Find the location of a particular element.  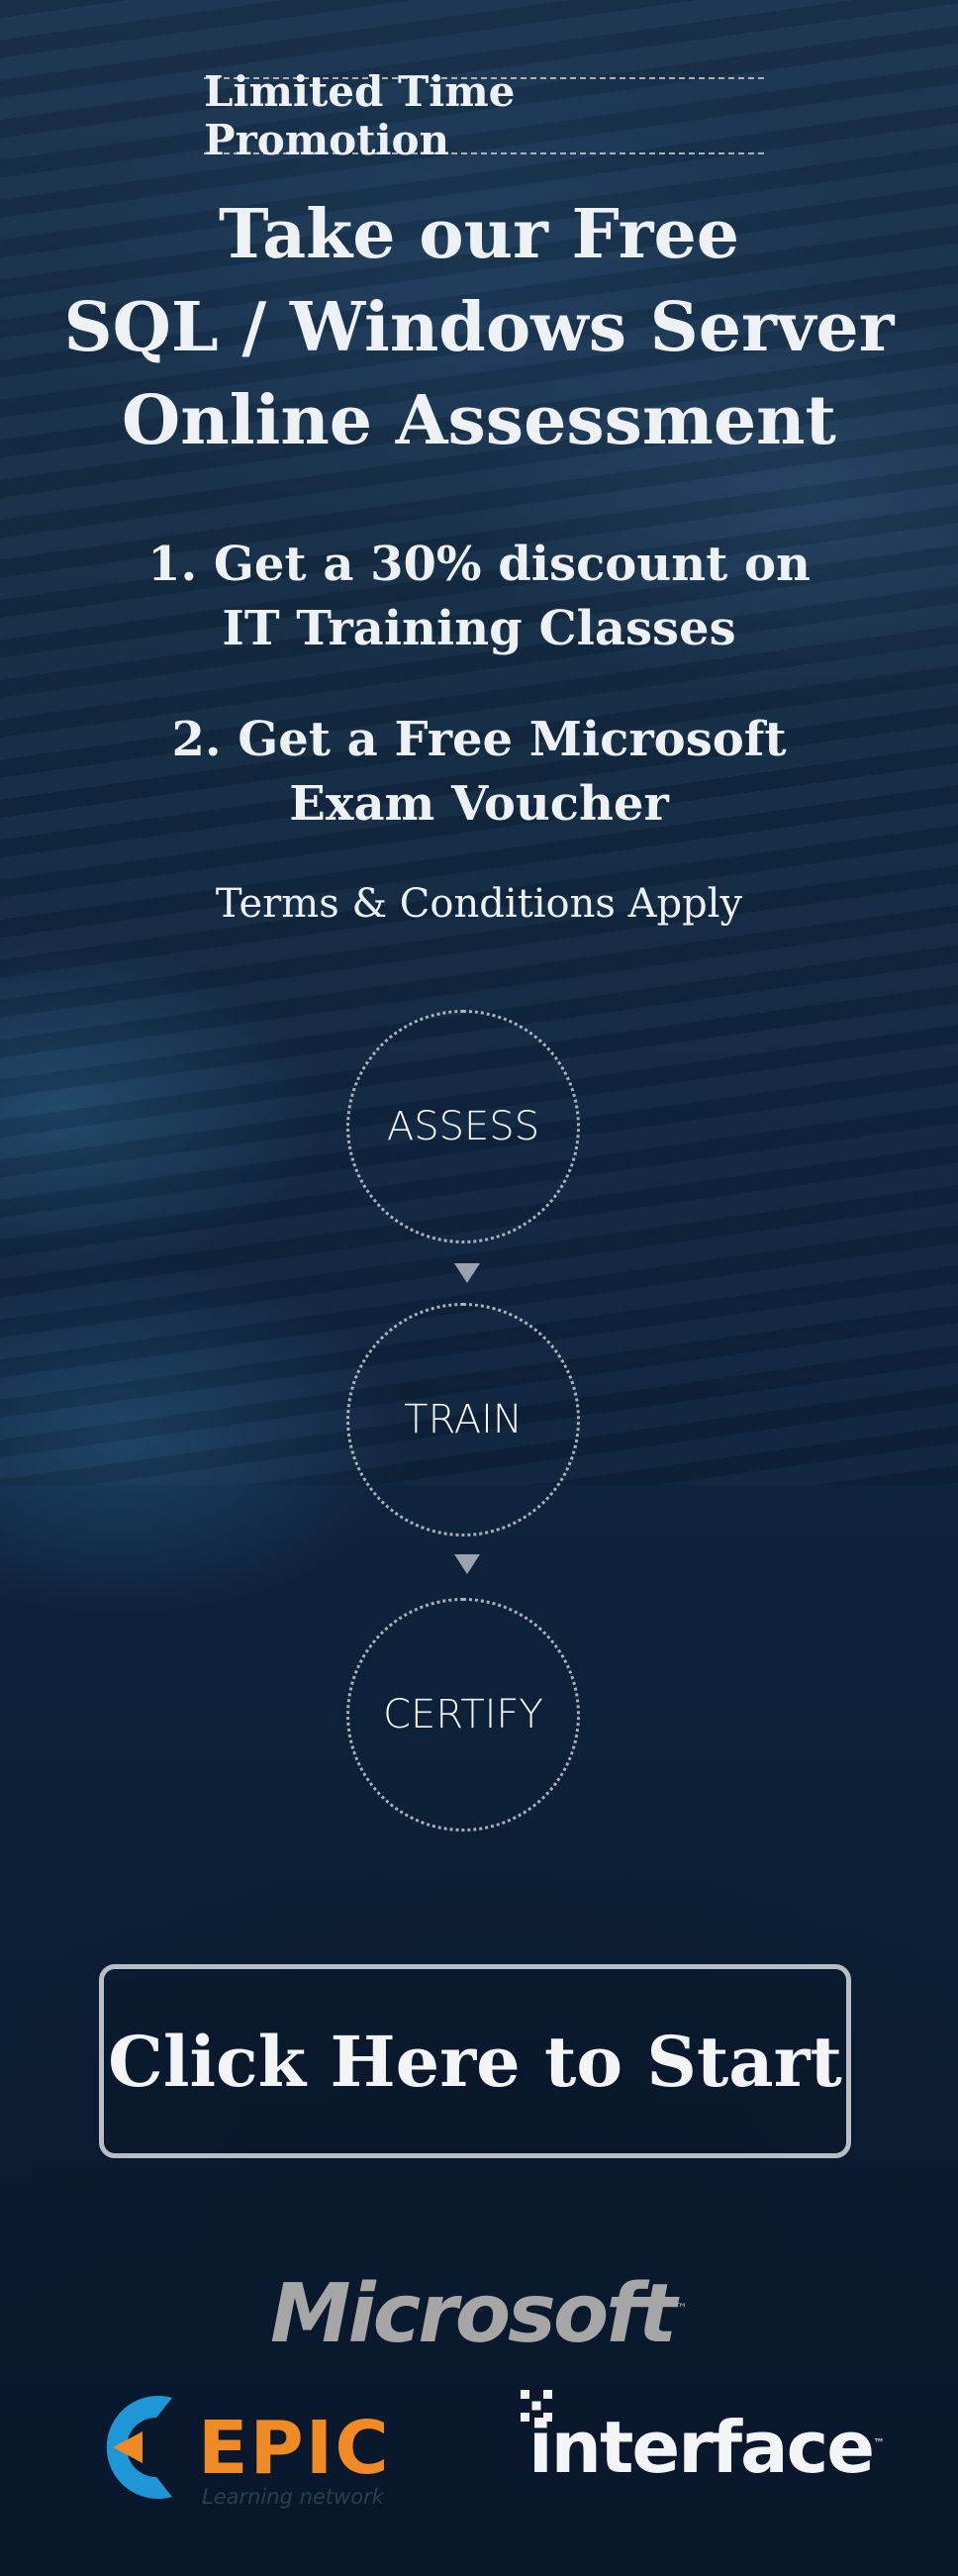

benefit-voucher: 2. Get a Free Microsoft Exam Voucher is located at coordinates (479, 773).